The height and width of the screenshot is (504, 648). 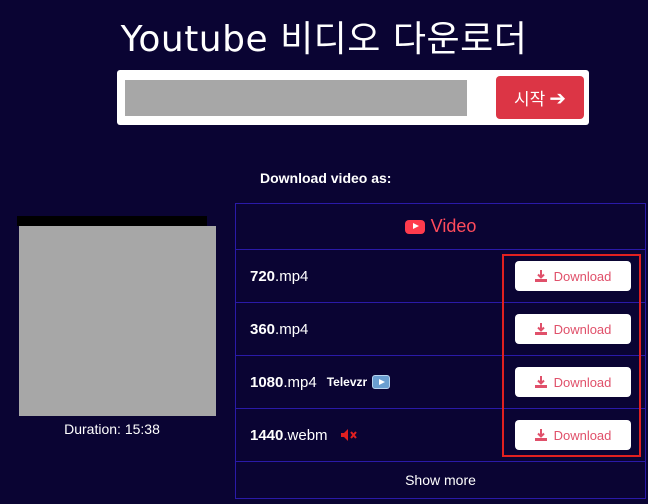 What do you see at coordinates (112, 429) in the screenshot?
I see `video-duration: Duration: 15:38` at bounding box center [112, 429].